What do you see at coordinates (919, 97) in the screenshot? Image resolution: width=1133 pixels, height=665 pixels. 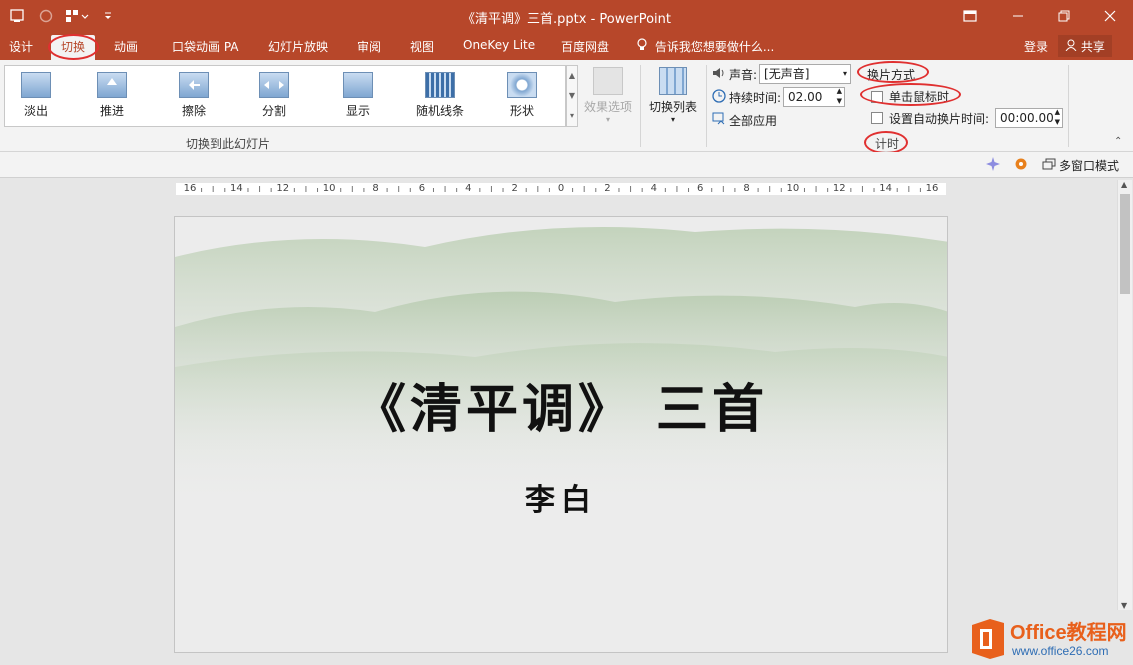 I see `on-mouse-click-label: 单击鼠标时` at bounding box center [919, 97].